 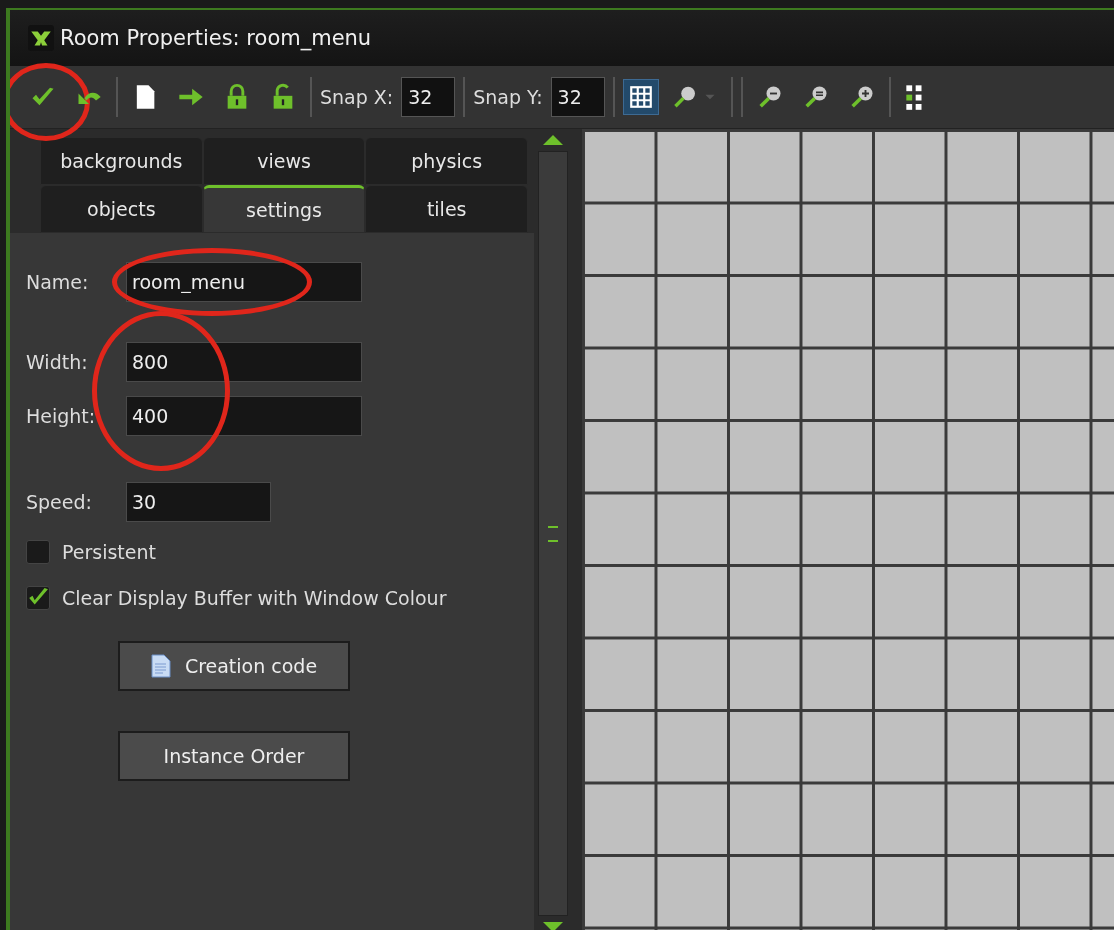 I want to click on speed-field: 30, so click(x=198, y=502).